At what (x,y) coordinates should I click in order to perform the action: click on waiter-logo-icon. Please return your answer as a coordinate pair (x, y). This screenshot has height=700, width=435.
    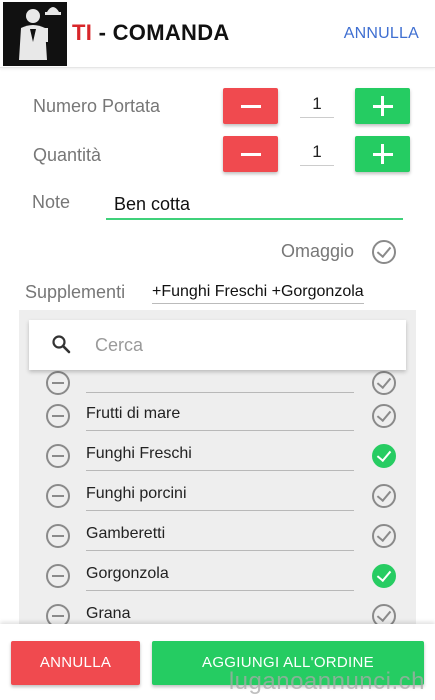
    Looking at the image, I should click on (35, 34).